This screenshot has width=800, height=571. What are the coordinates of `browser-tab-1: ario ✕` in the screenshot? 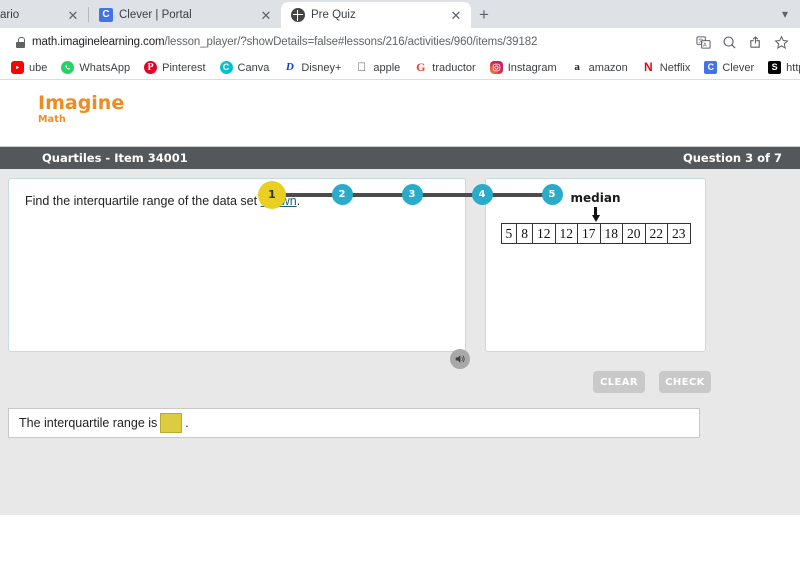 It's located at (44, 15).